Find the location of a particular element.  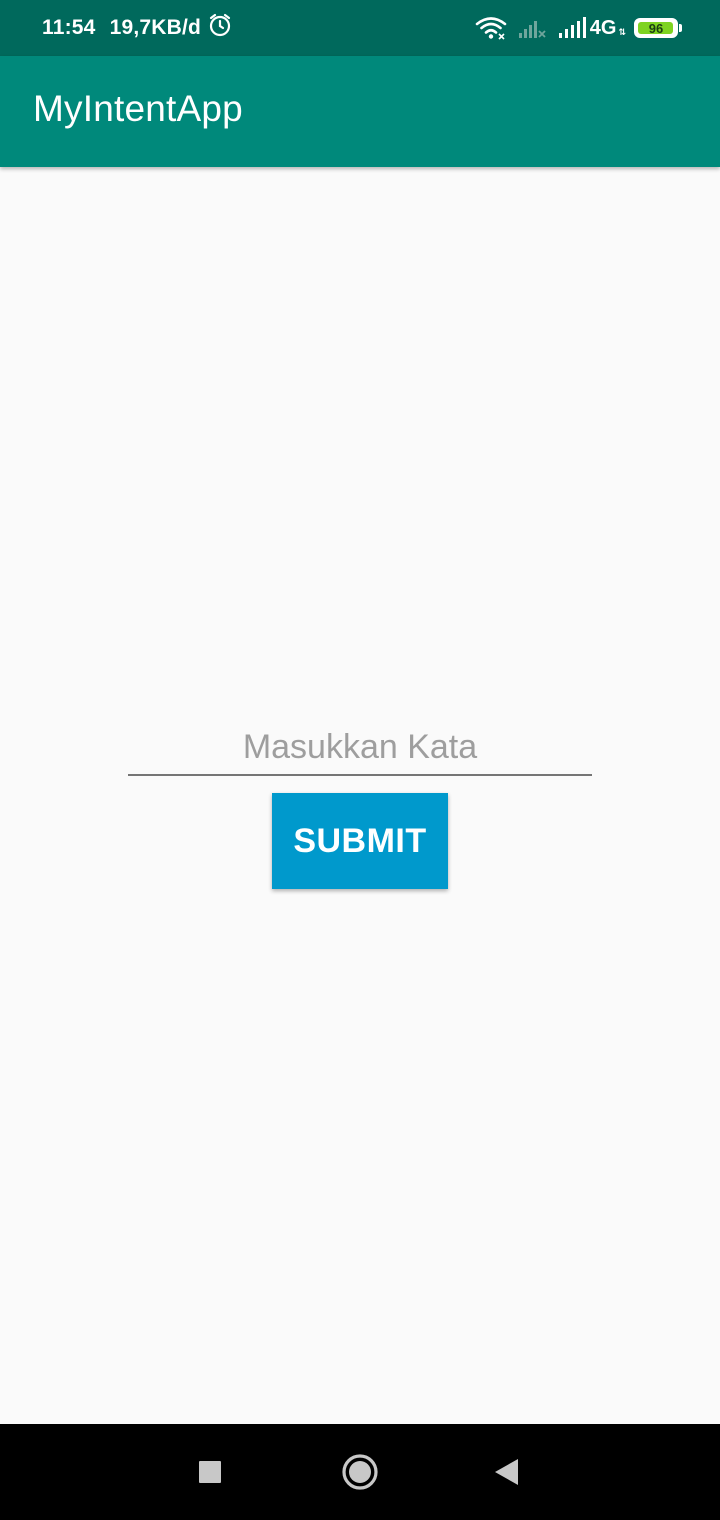

status-bar: 11:54 19,7KB/d 4G ⇅ 96 is located at coordinates (360, 28).